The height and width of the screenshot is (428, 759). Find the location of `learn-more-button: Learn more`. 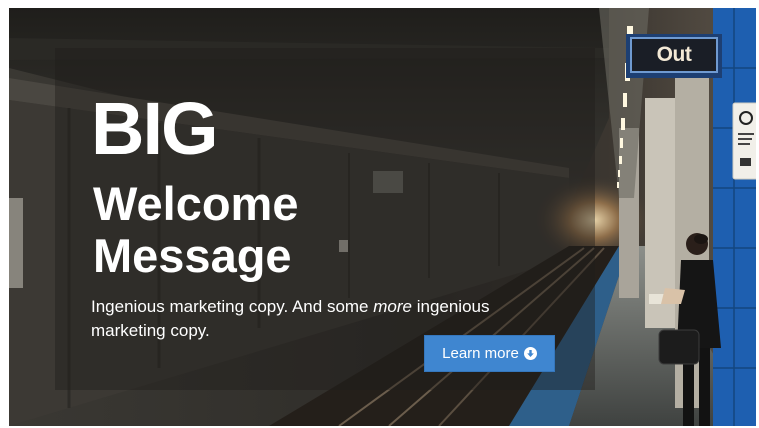

learn-more-button: Learn more is located at coordinates (489, 353).